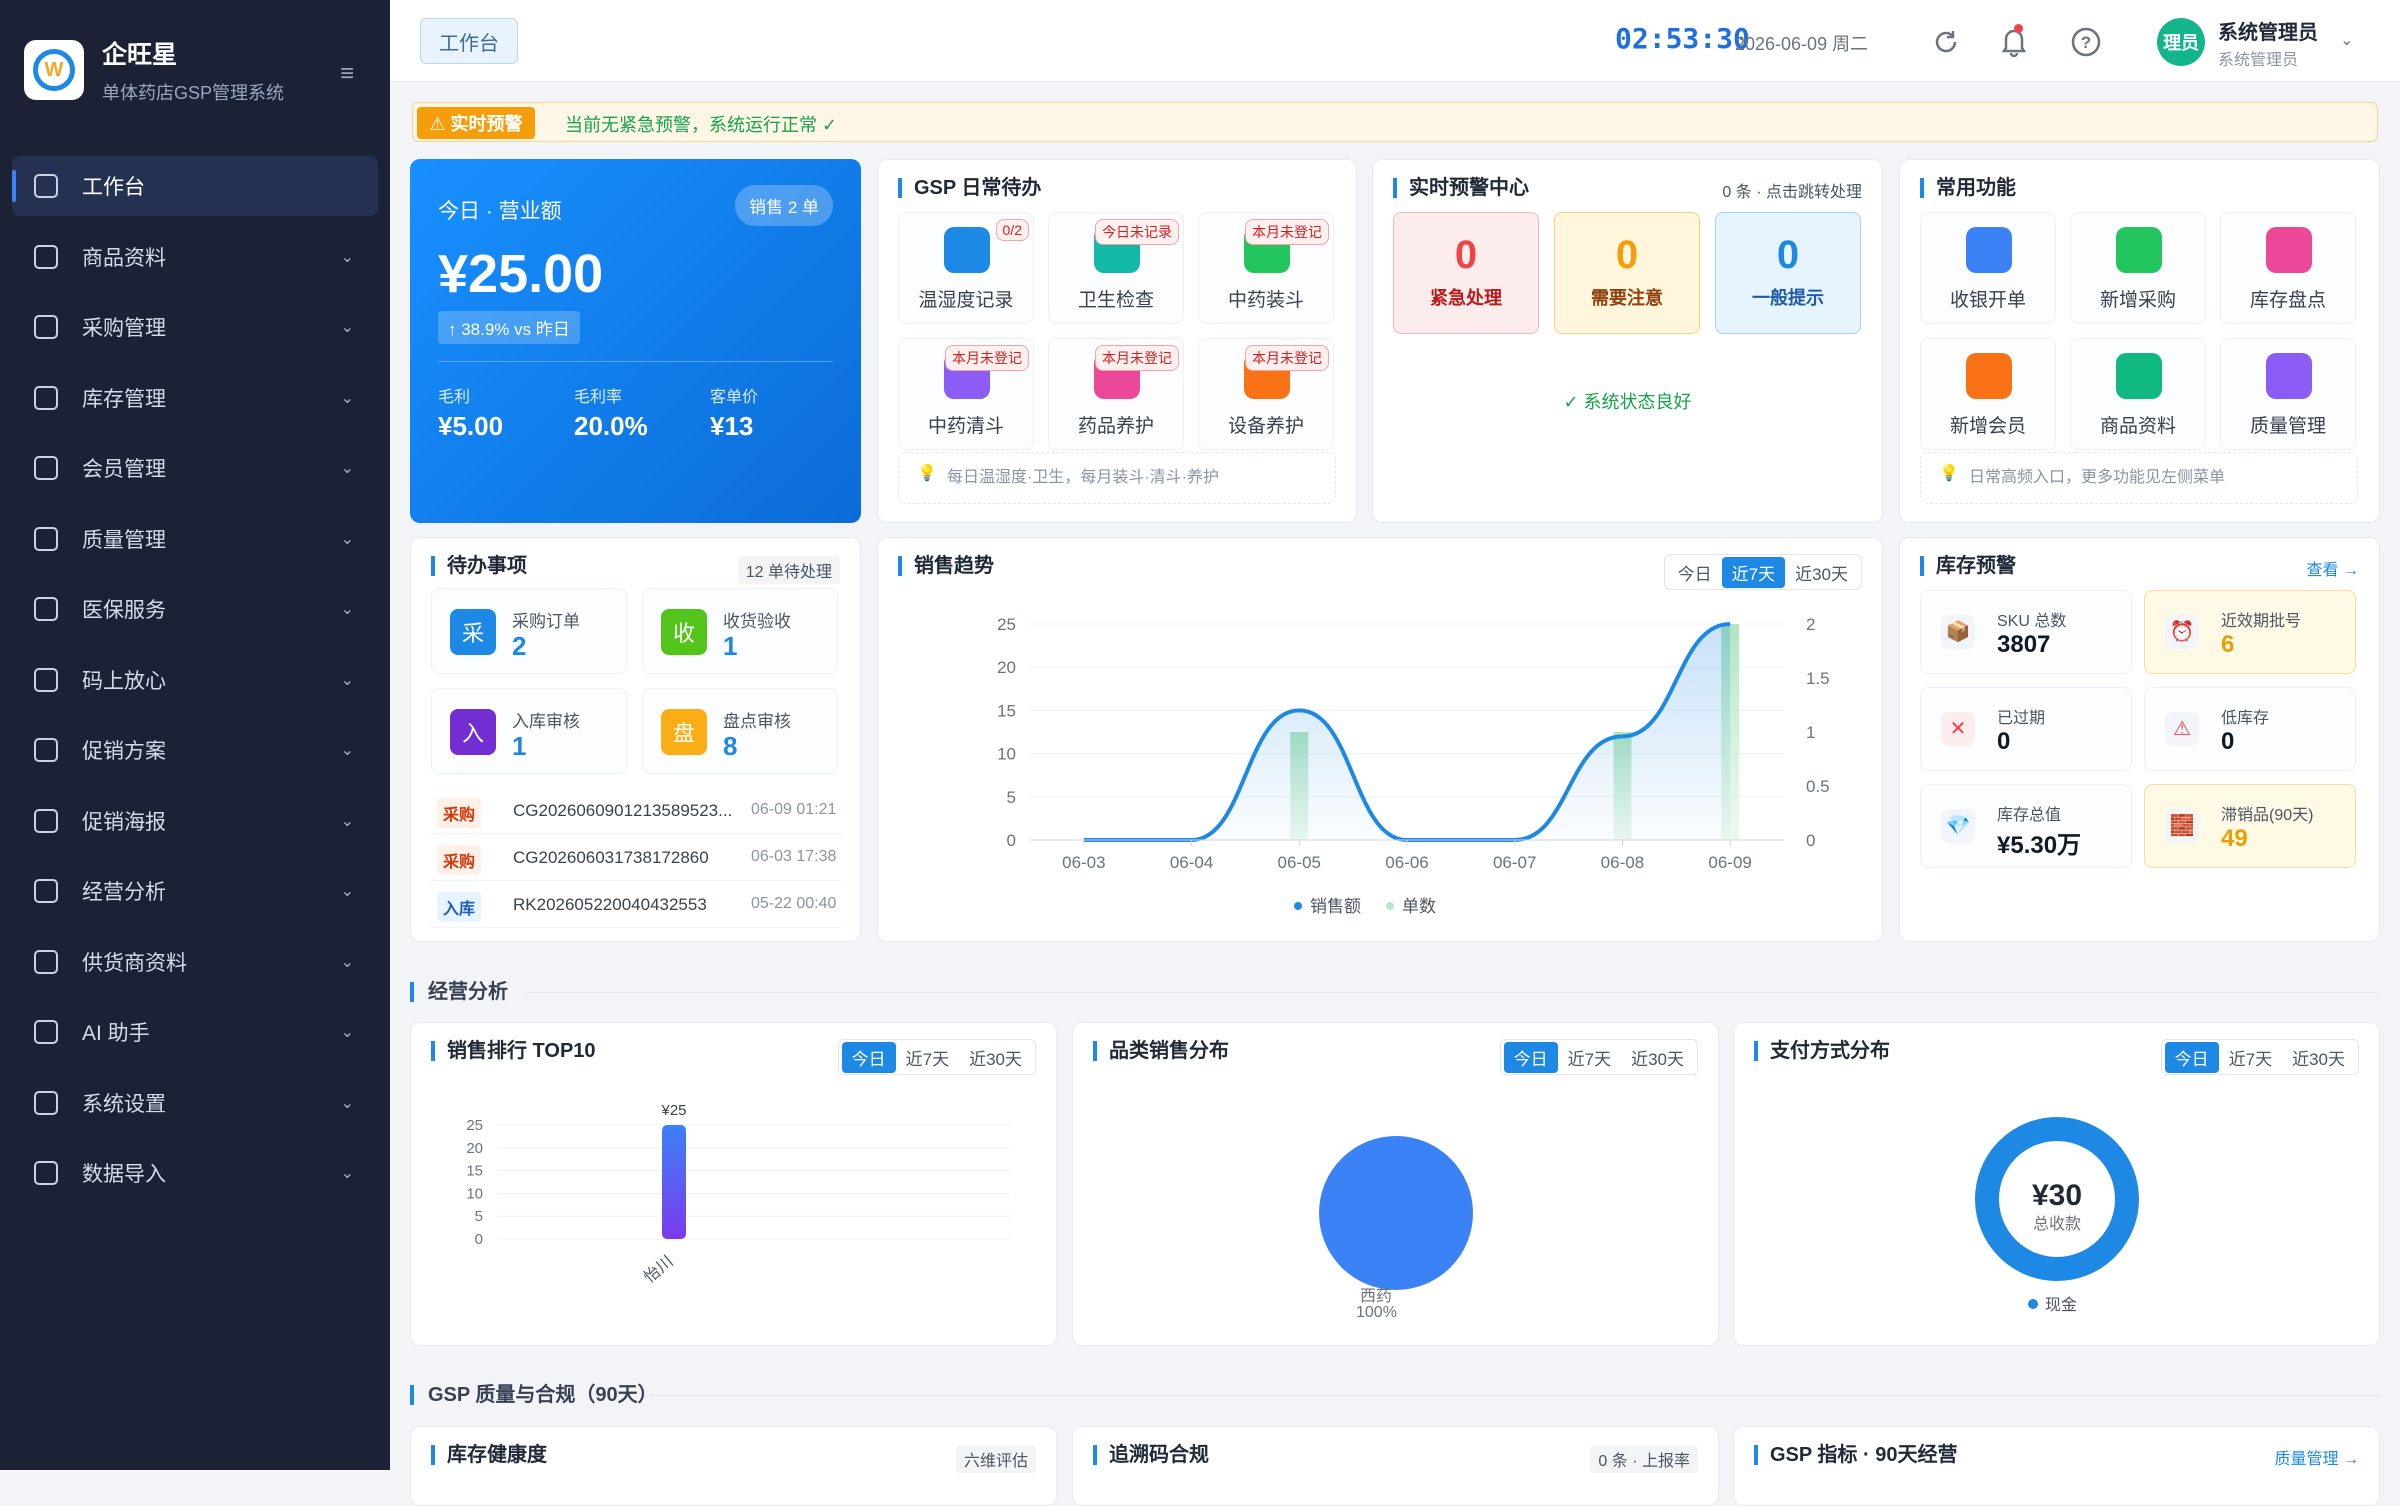 This screenshot has width=2400, height=1506. I want to click on sidebar-item-9: 促销海报⌄, so click(195, 821).